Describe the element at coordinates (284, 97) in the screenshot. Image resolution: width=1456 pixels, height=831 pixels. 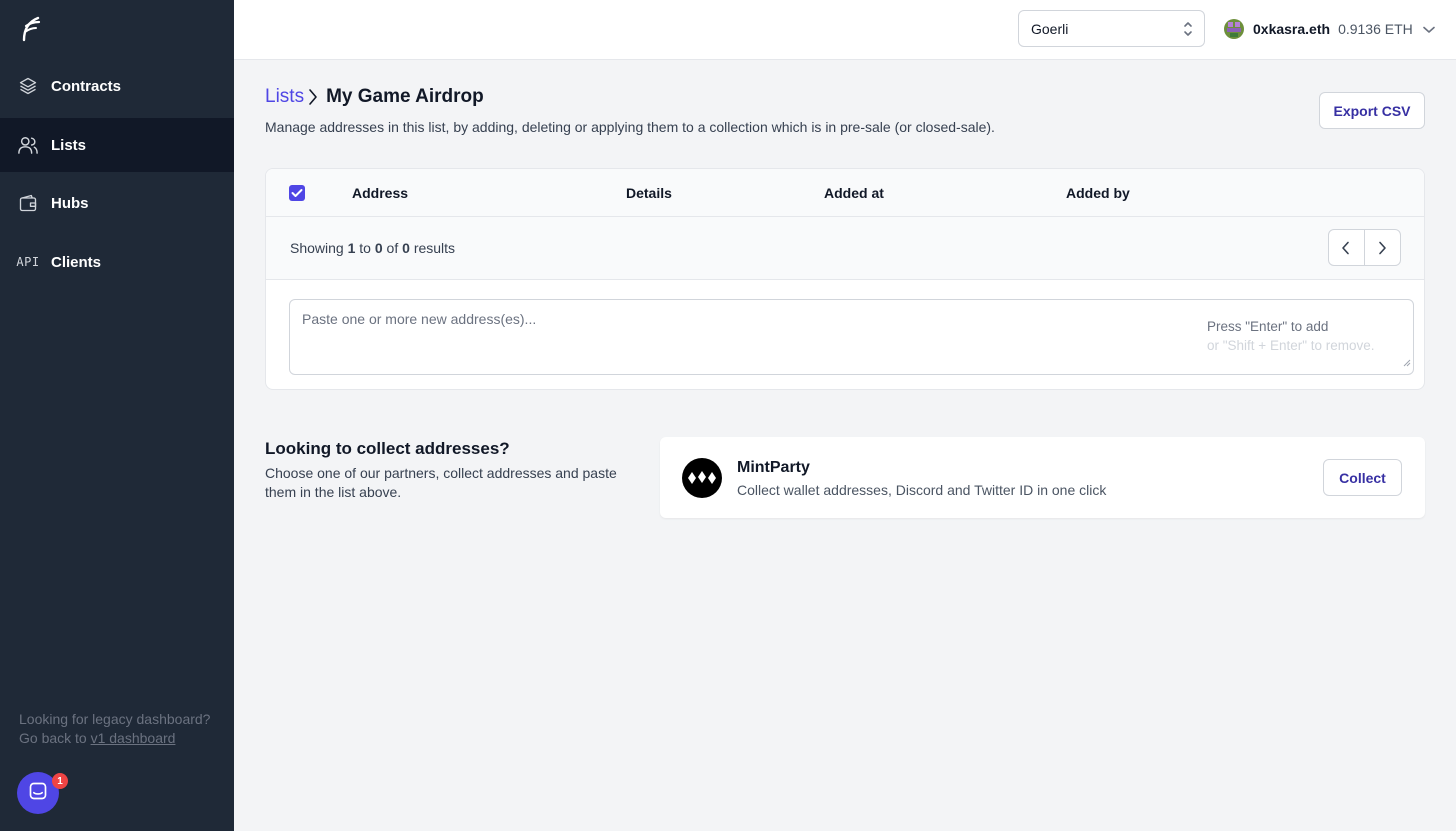
I see `breadcrumb-lists-link: Lists` at that location.